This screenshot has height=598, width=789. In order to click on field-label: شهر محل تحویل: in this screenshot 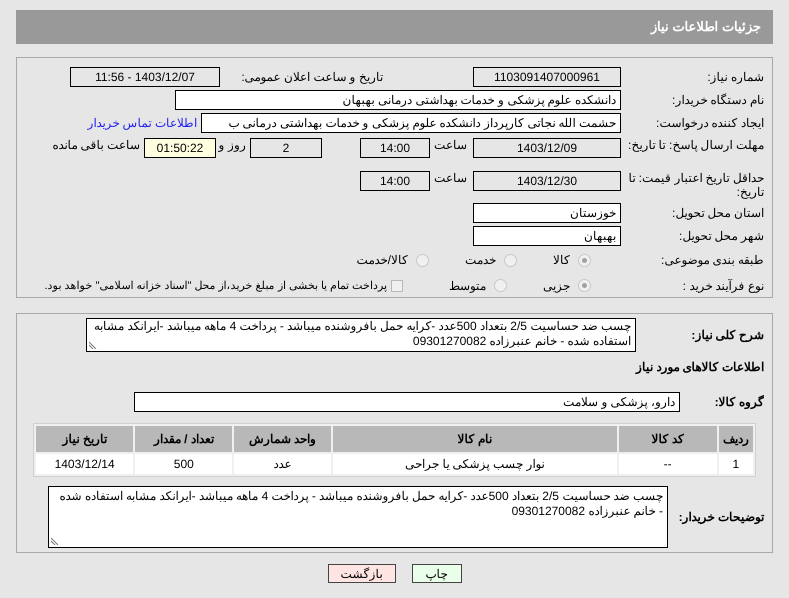, I will do `click(721, 236)`.